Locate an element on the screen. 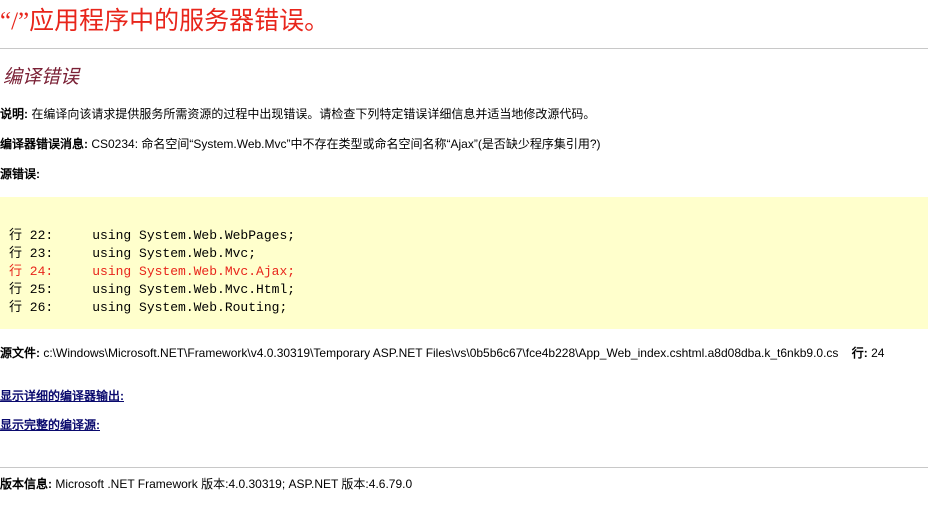  compiler-message-label: 编译器错误消息: is located at coordinates (44, 144).